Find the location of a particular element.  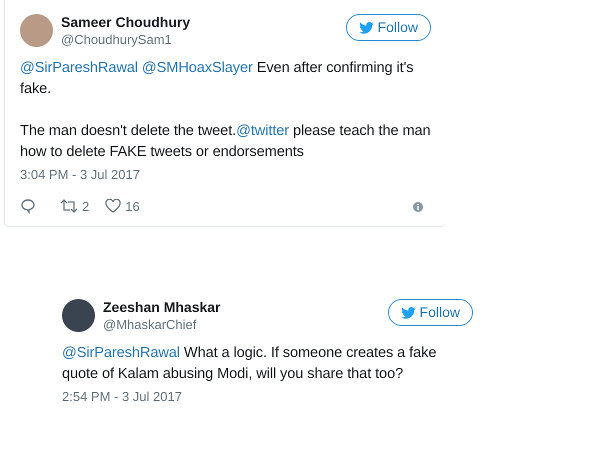

author-handle: @ChoudhurySam1 is located at coordinates (117, 39).